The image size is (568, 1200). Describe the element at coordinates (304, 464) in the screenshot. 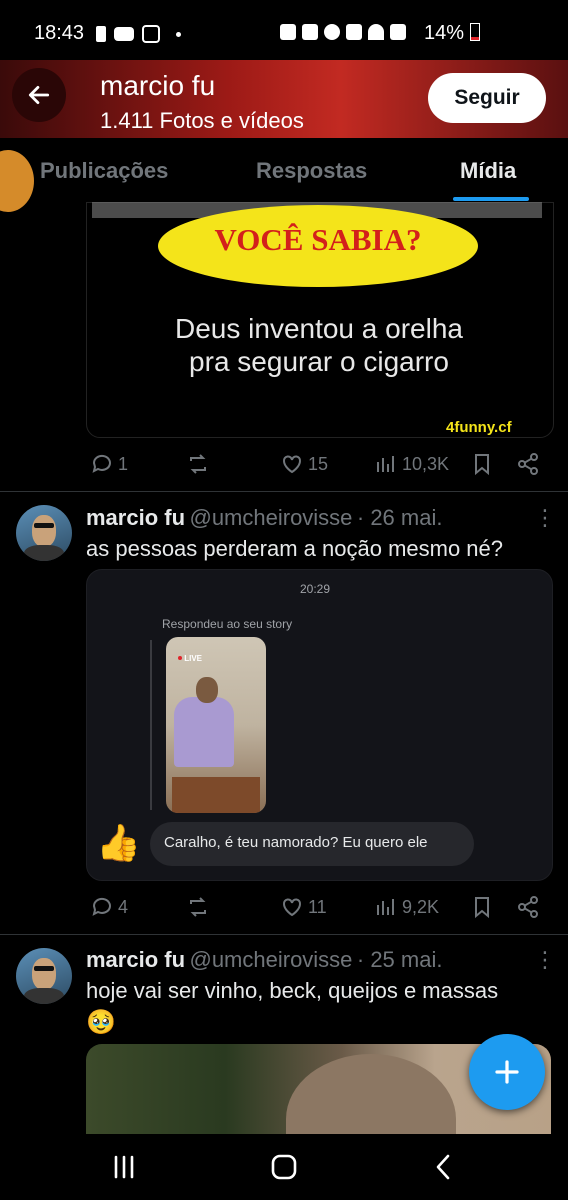

I see `like-button: 15` at that location.